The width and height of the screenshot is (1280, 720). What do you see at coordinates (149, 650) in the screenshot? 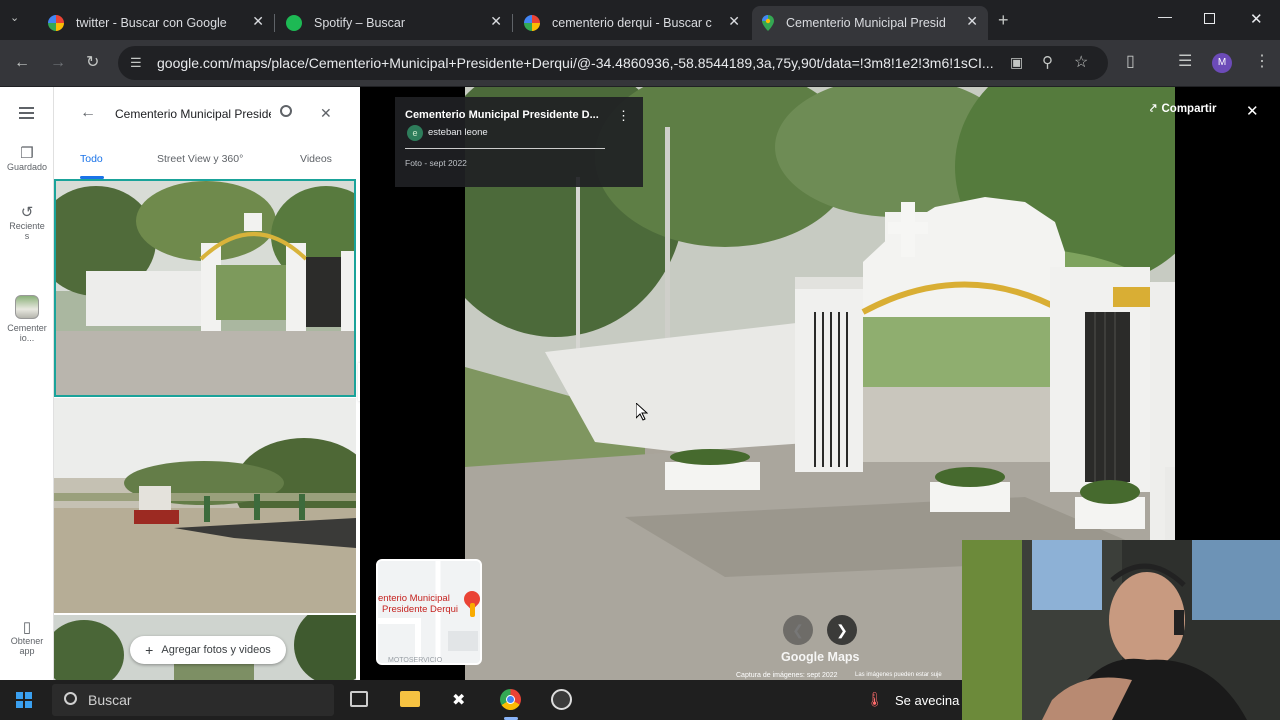
I see `plus-icon: +` at bounding box center [149, 650].